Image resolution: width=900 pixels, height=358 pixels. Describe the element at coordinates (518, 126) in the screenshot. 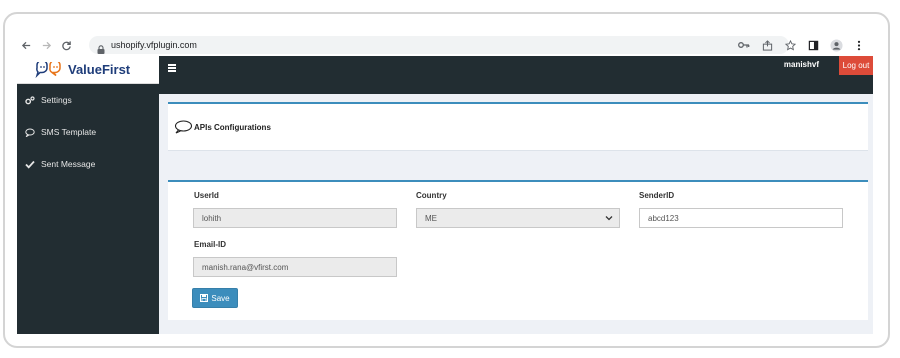

I see `page-header-card: APIs Configurations` at that location.